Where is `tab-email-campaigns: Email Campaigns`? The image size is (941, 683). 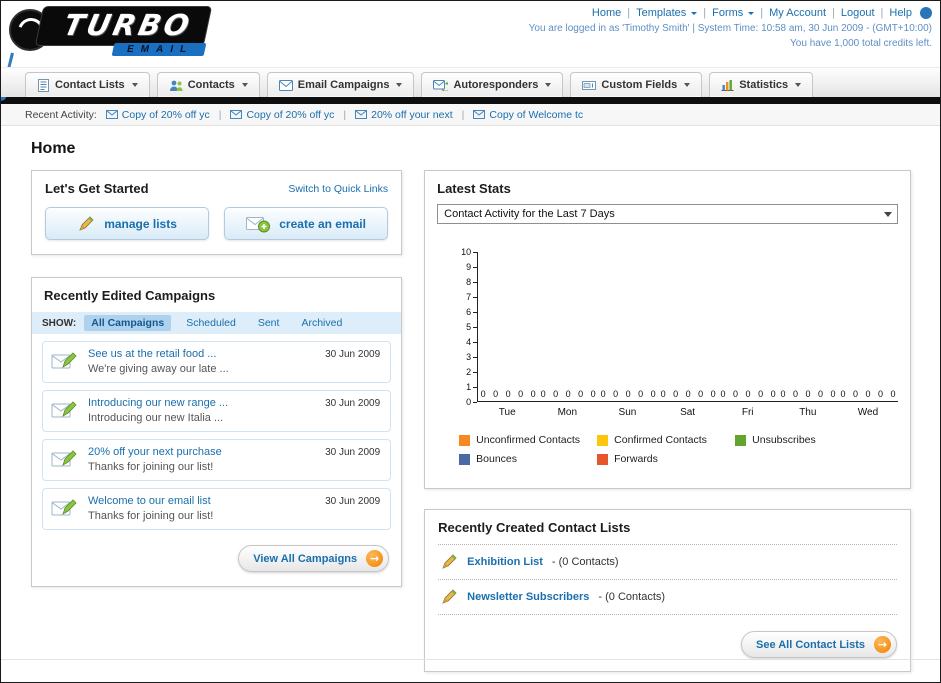
tab-email-campaigns: Email Campaigns is located at coordinates (340, 84).